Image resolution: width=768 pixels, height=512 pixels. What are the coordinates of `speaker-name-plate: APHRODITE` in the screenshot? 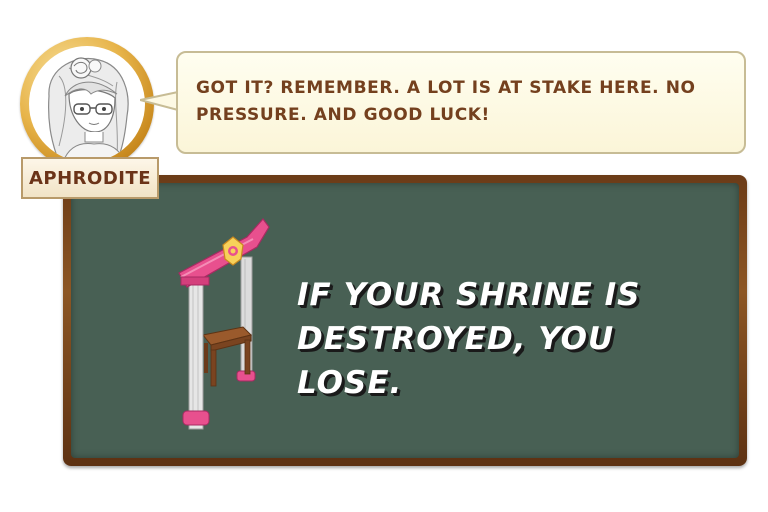 It's located at (90, 178).